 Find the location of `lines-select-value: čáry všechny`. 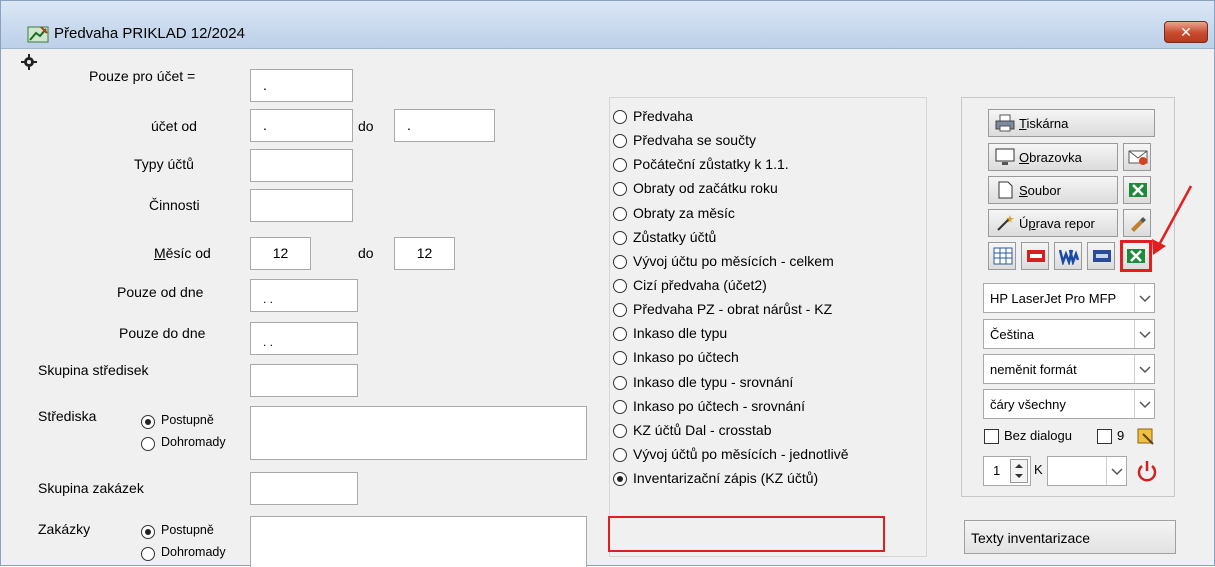

lines-select-value: čáry všechny is located at coordinates (1028, 404).